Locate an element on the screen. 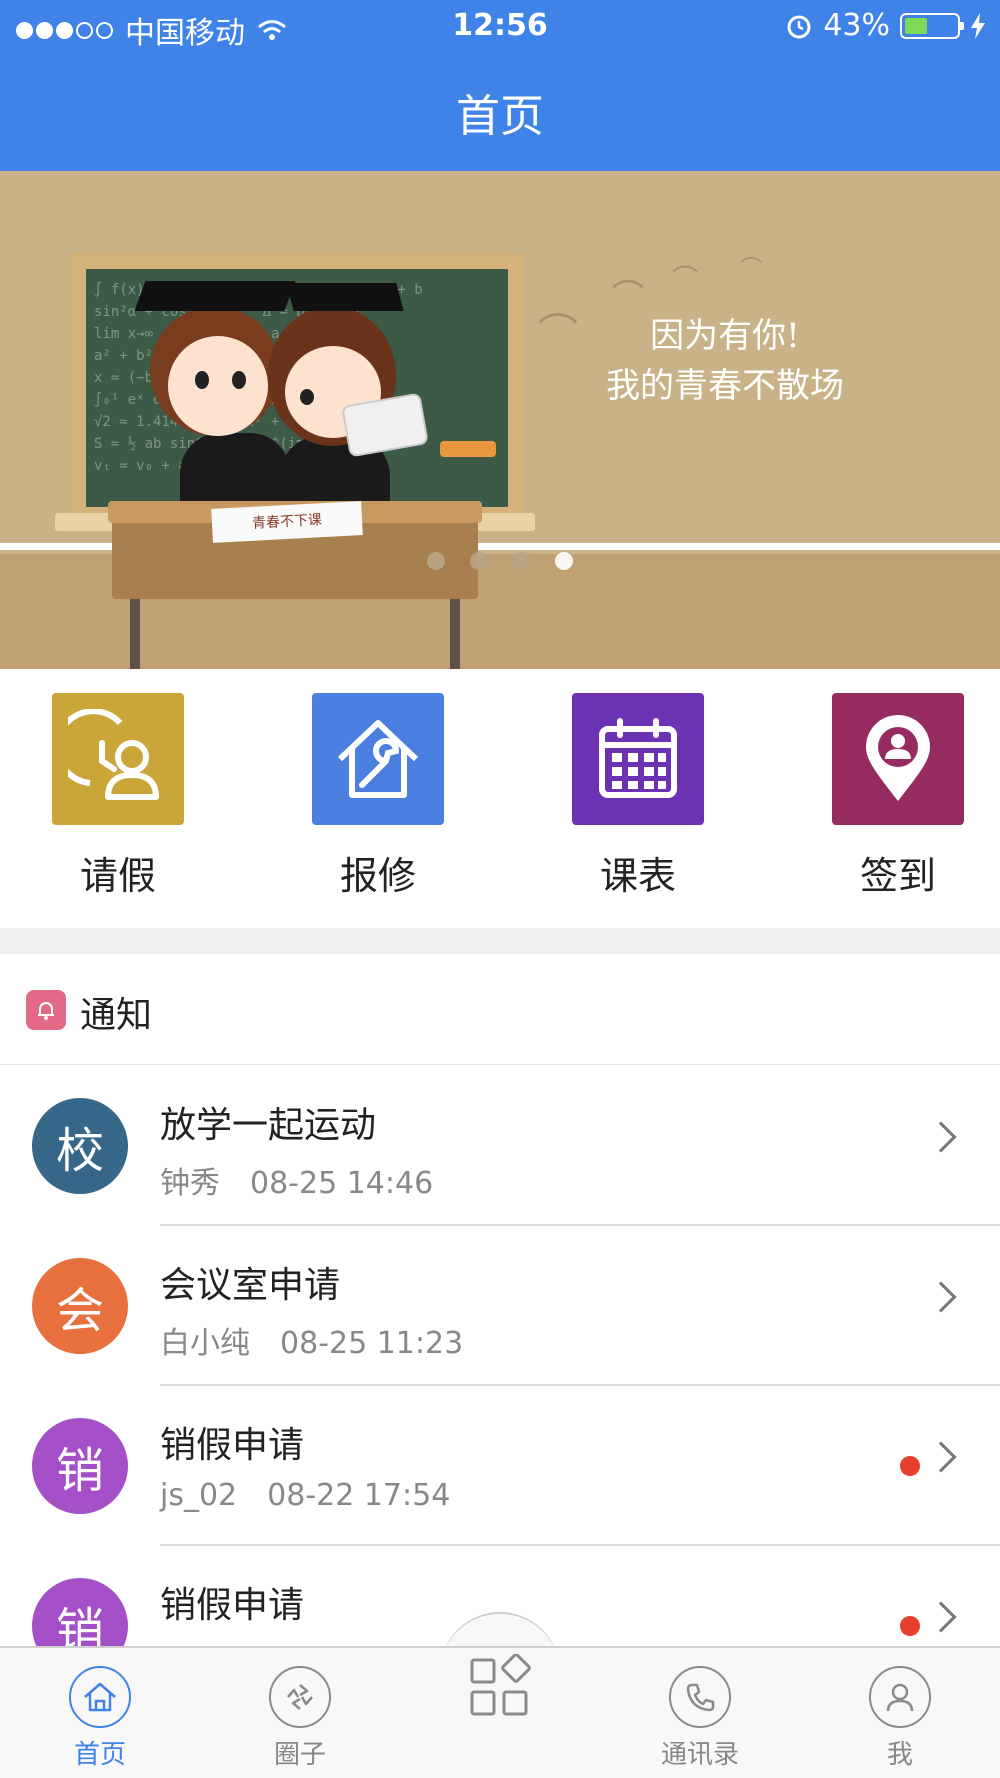  notice-meta: 钟秀 08-25 14:46 is located at coordinates (296, 1180).